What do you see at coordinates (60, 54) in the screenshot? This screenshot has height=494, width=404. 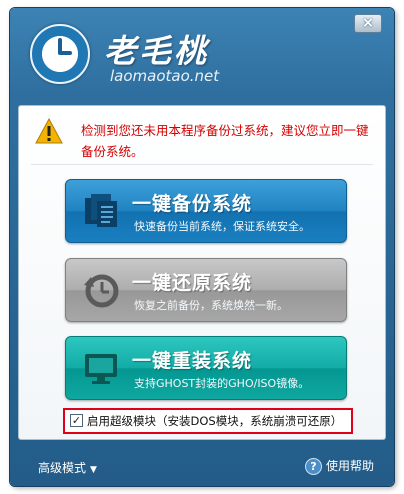 I see `clock-logo-icon` at bounding box center [60, 54].